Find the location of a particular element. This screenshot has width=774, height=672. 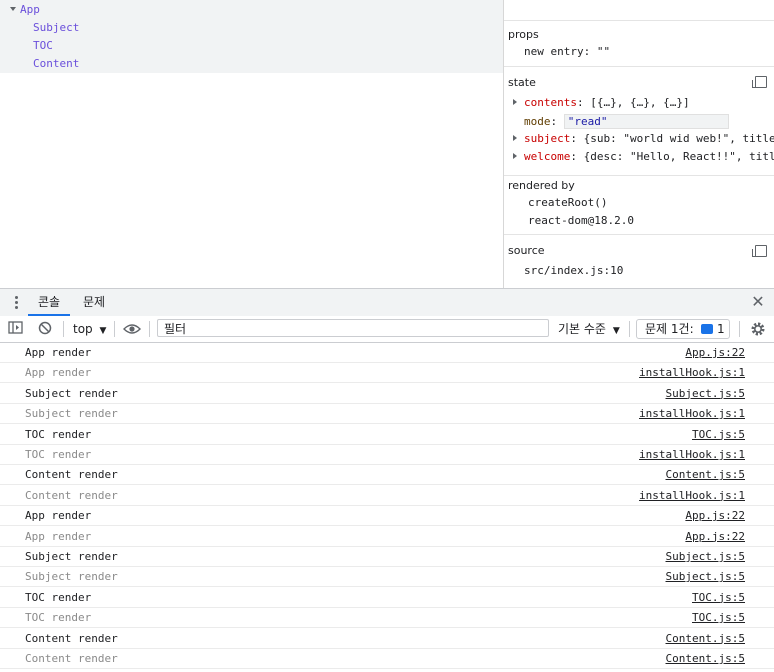

props-section: props new entry: "" is located at coordinates (639, 43).